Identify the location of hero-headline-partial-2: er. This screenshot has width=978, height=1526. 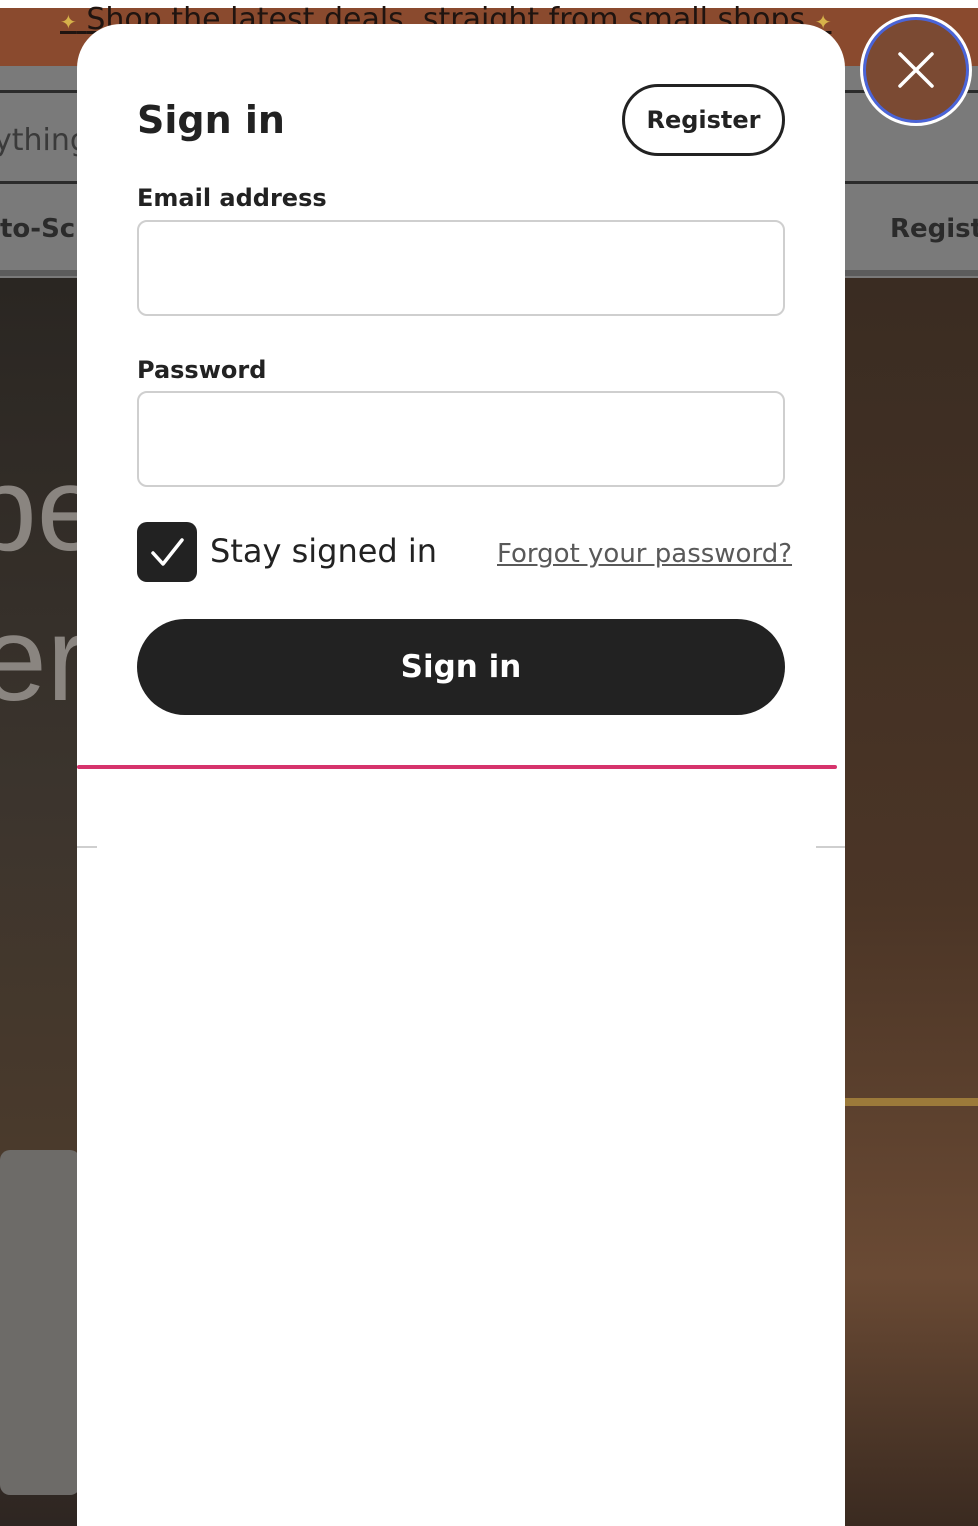
(43, 659).